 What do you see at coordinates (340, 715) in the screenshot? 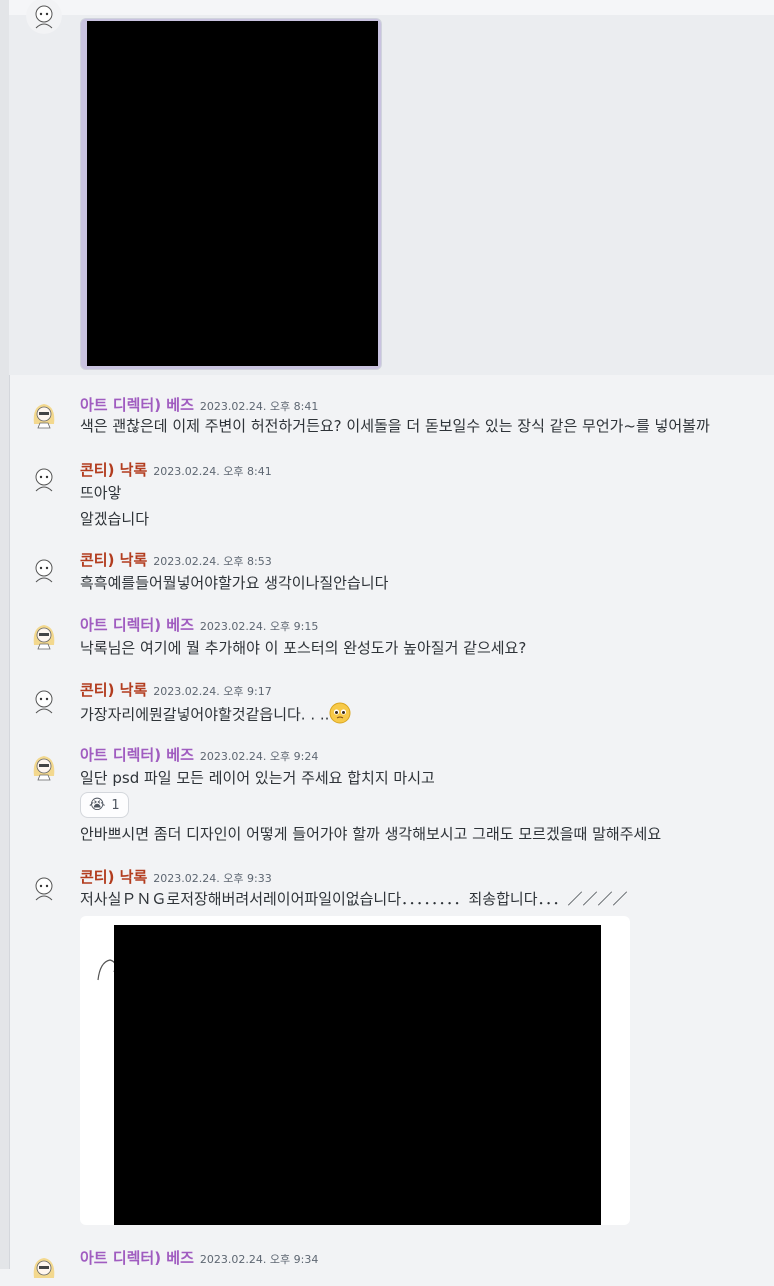
I see `pleading-face-emoji-icon` at bounding box center [340, 715].